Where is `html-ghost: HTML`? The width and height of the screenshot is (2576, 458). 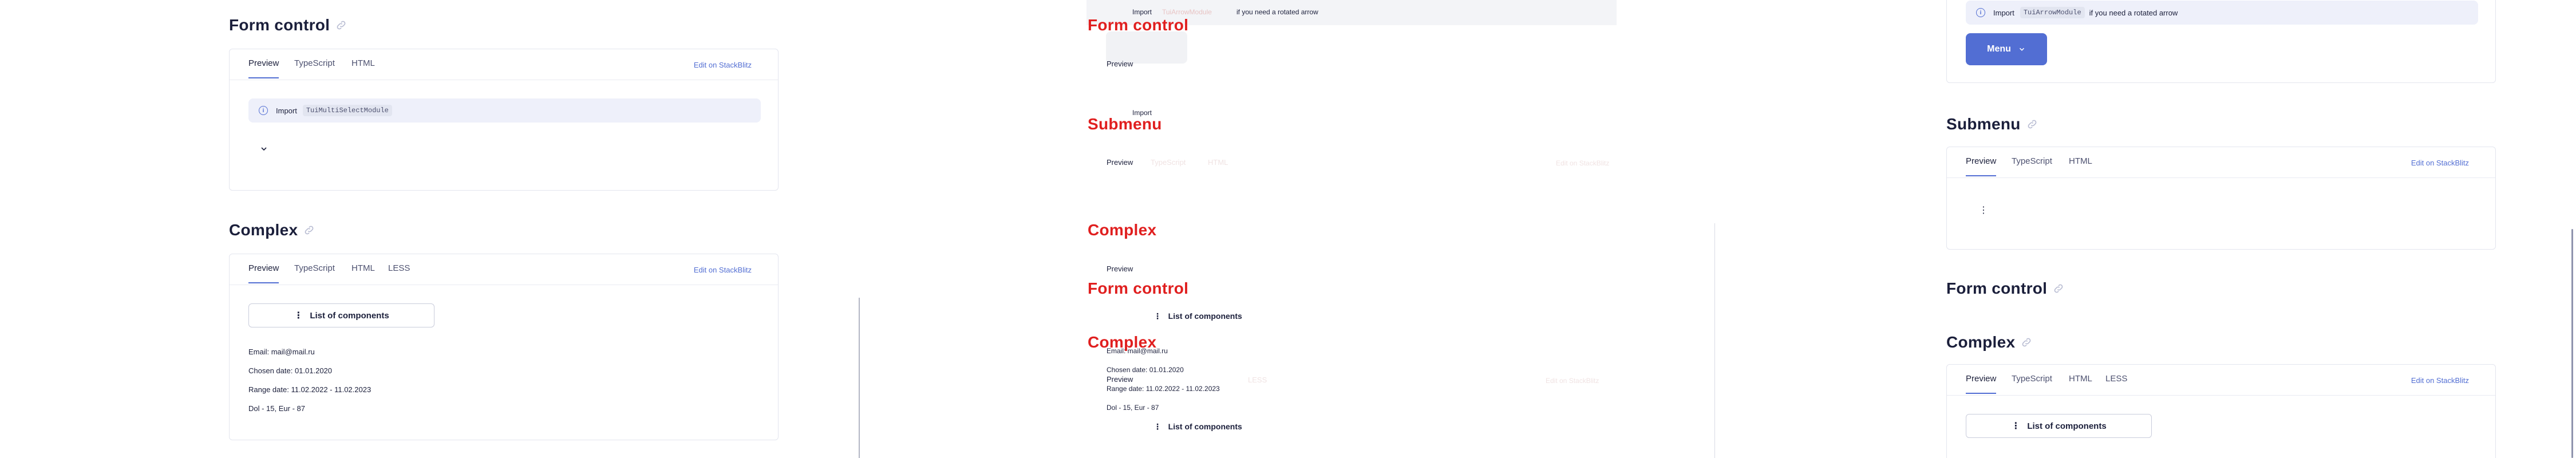 html-ghost: HTML is located at coordinates (1218, 162).